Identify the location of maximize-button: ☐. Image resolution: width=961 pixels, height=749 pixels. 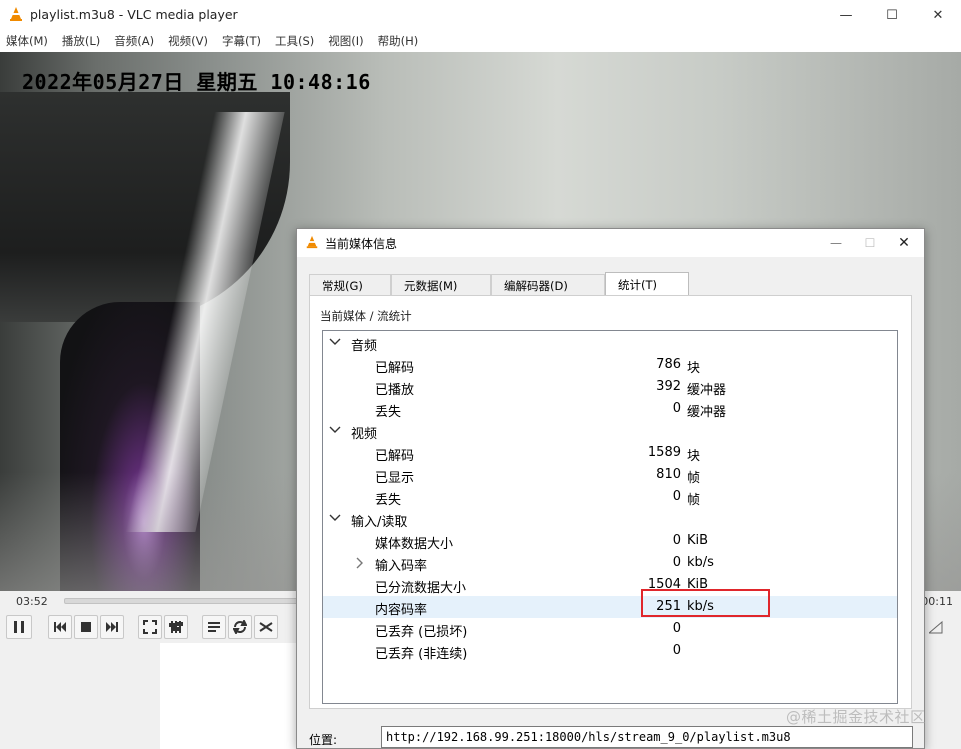
(892, 15).